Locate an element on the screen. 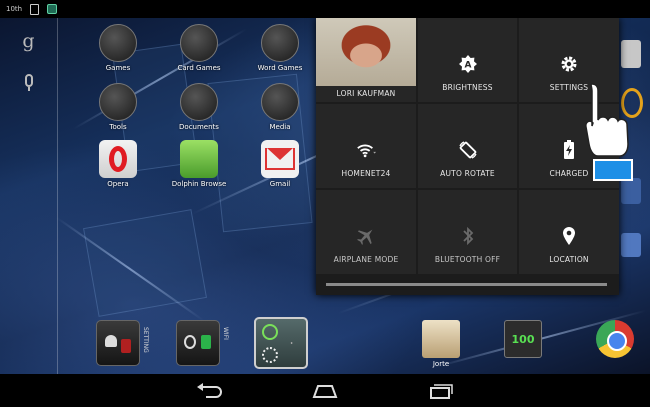 Image resolution: width=650 pixels, height=407 pixels. bluetooth-icon is located at coordinates (468, 236).